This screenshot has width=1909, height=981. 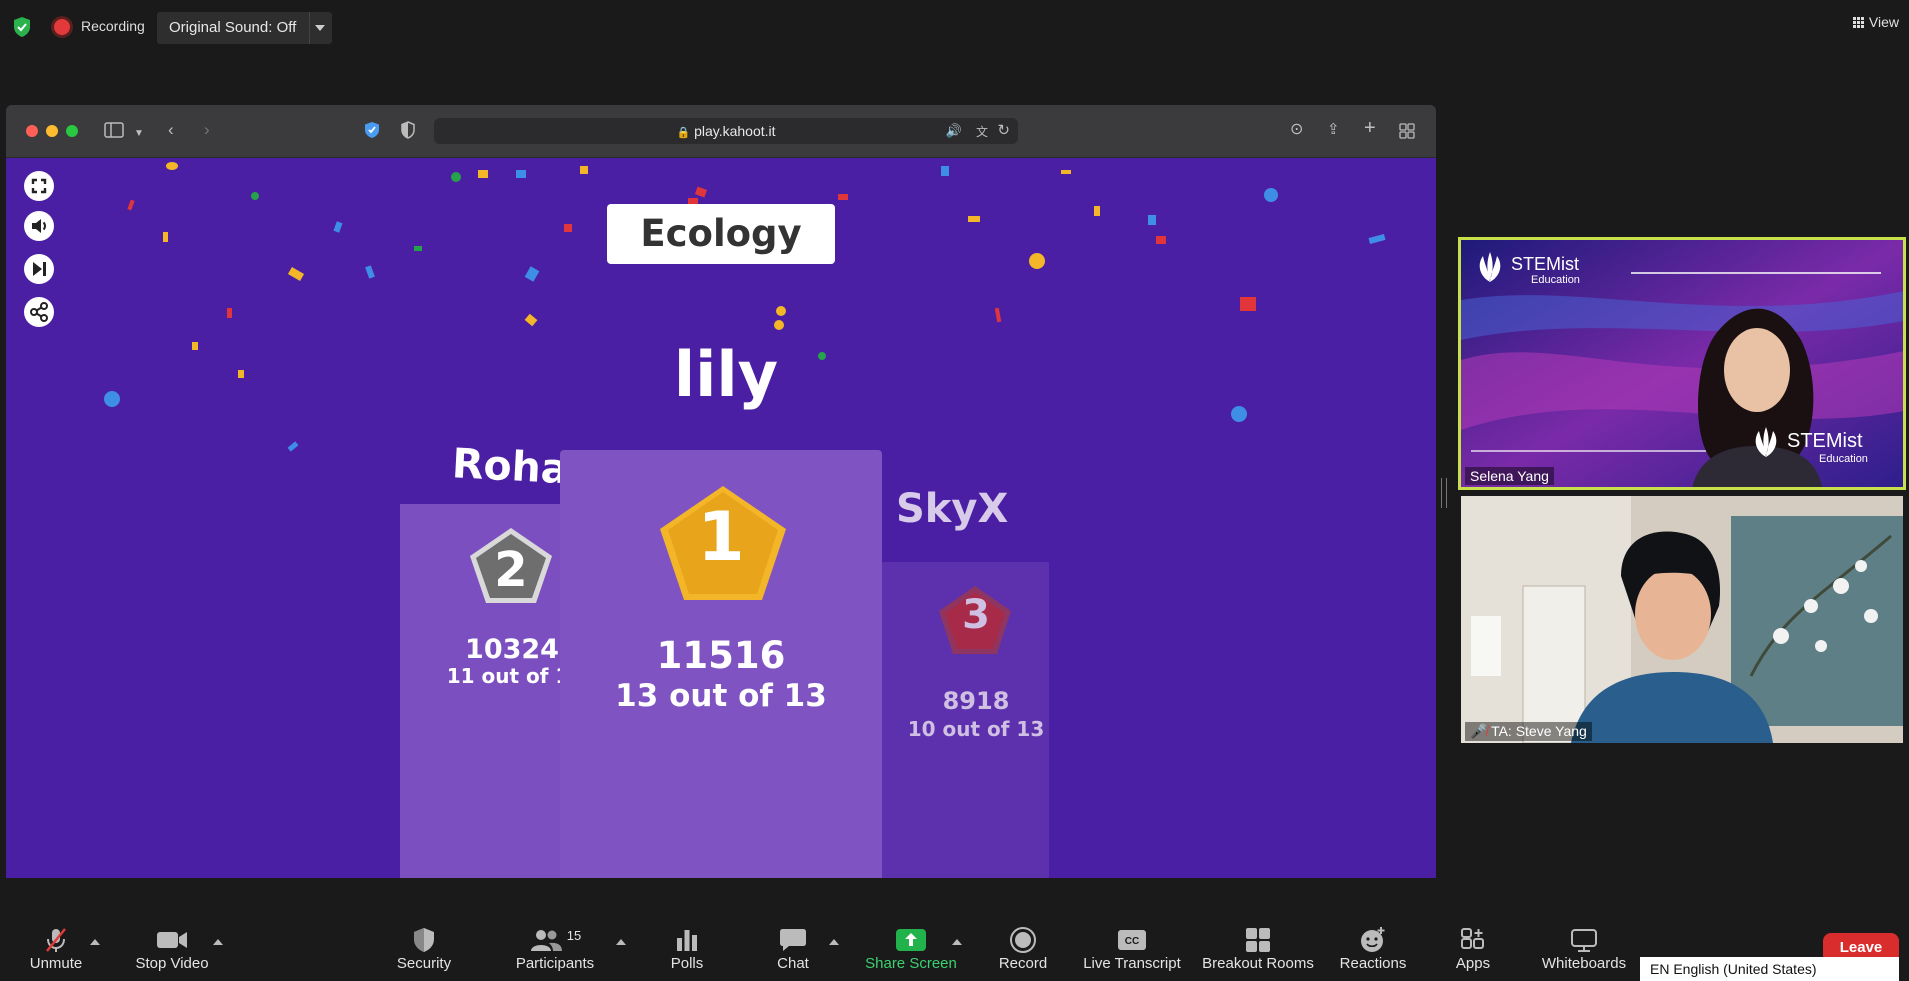 I want to click on share-screen-button: Share Screen, so click(x=911, y=948).